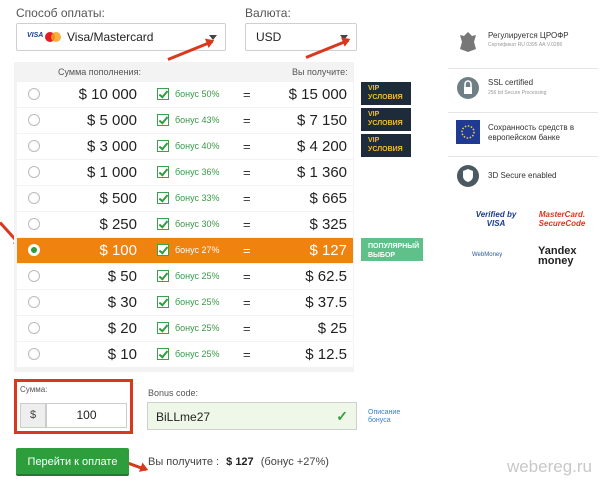  I want to click on verified-by-visa-logo: Verified by VISA, so click(496, 219).